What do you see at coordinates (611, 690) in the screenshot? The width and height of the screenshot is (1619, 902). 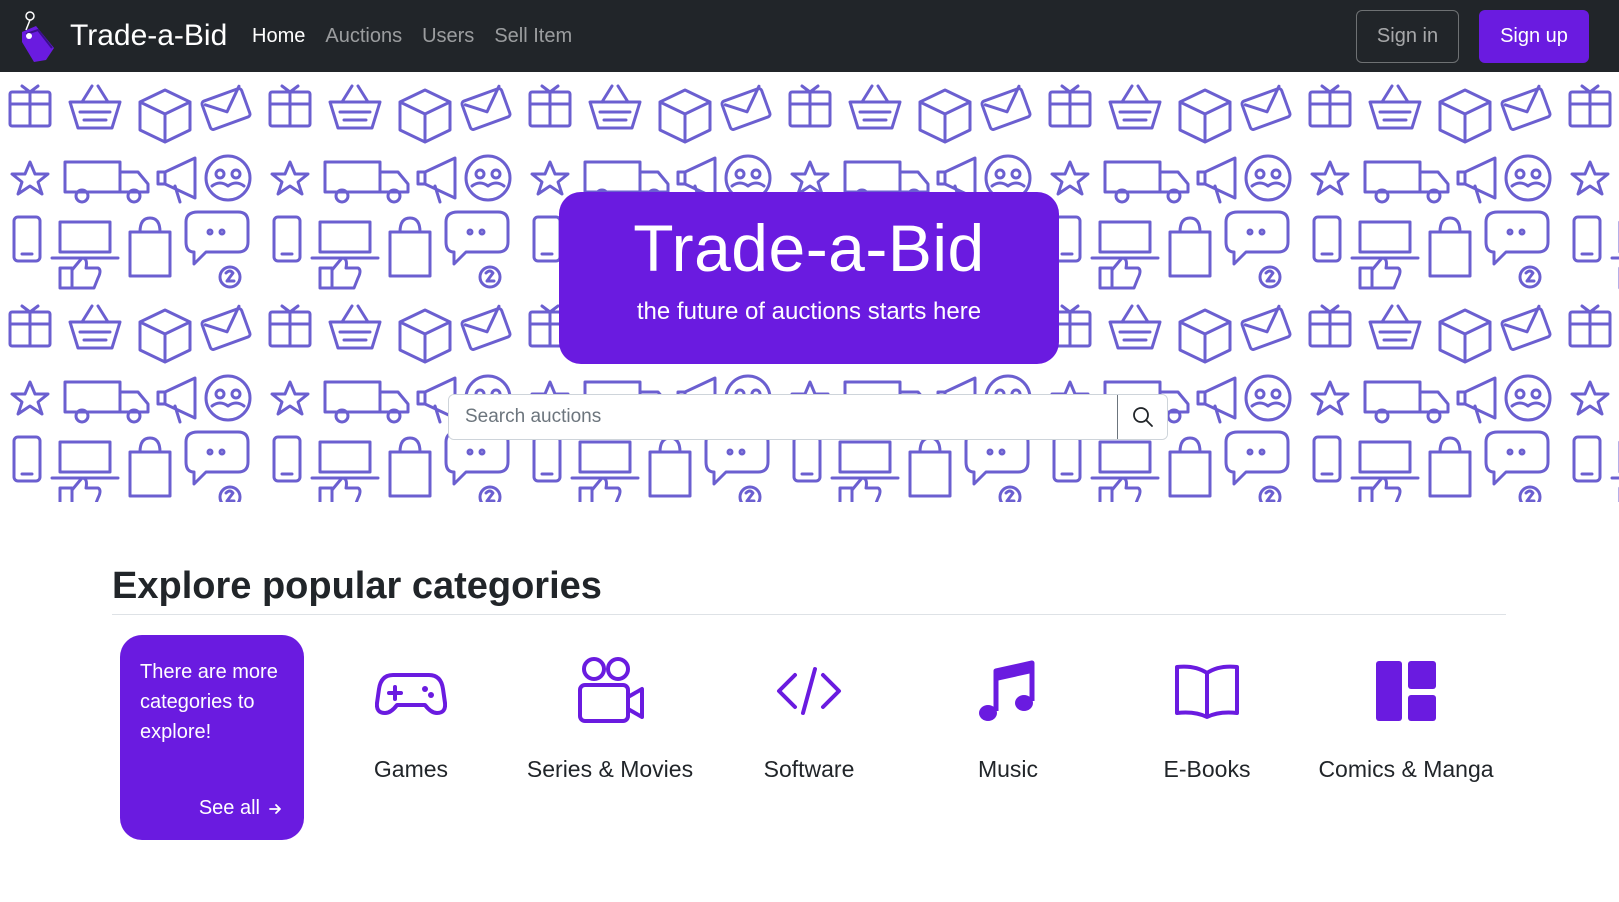 I see `video-camera-icon` at bounding box center [611, 690].